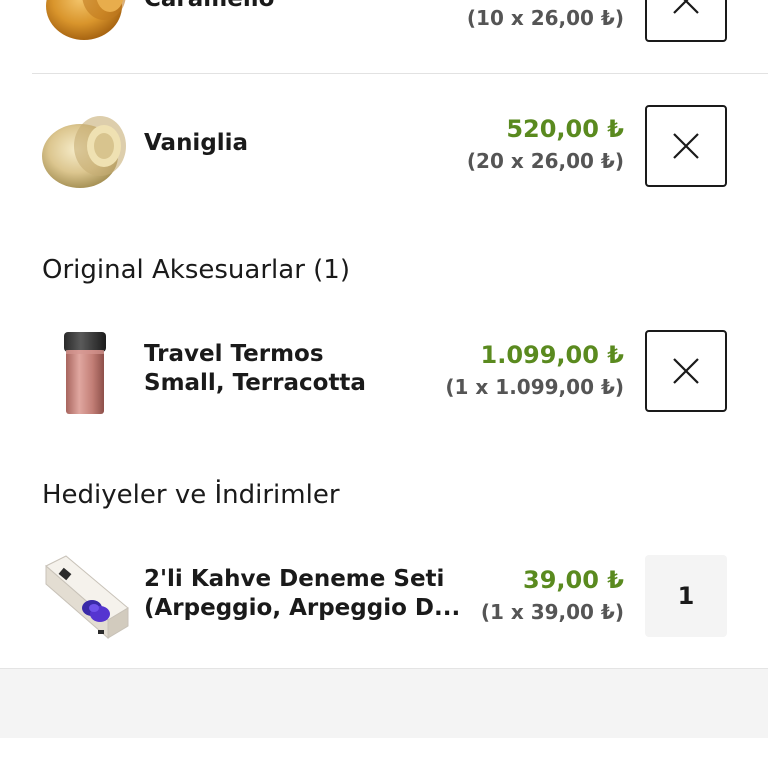 The width and height of the screenshot is (768, 768). Describe the element at coordinates (573, 580) in the screenshot. I see `item-price: 39,00 ₺` at that location.